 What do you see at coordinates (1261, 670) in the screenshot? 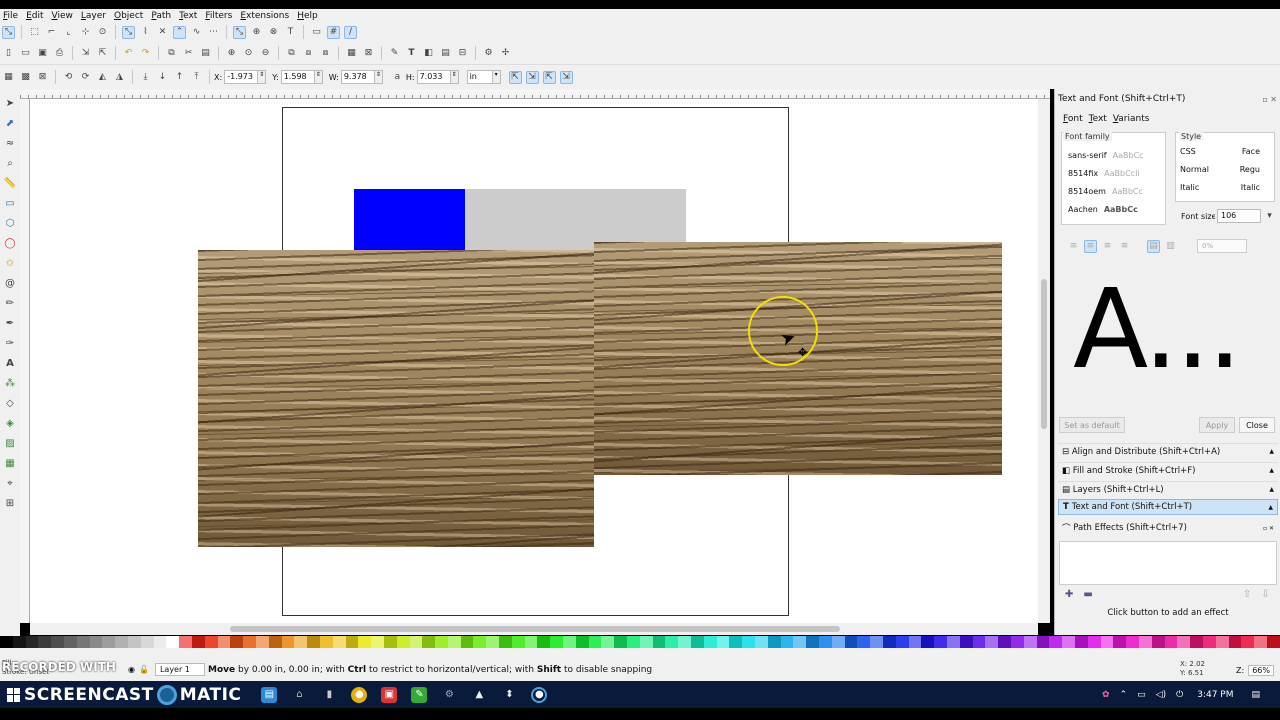
I see `zoom-input: 66%` at bounding box center [1261, 670].